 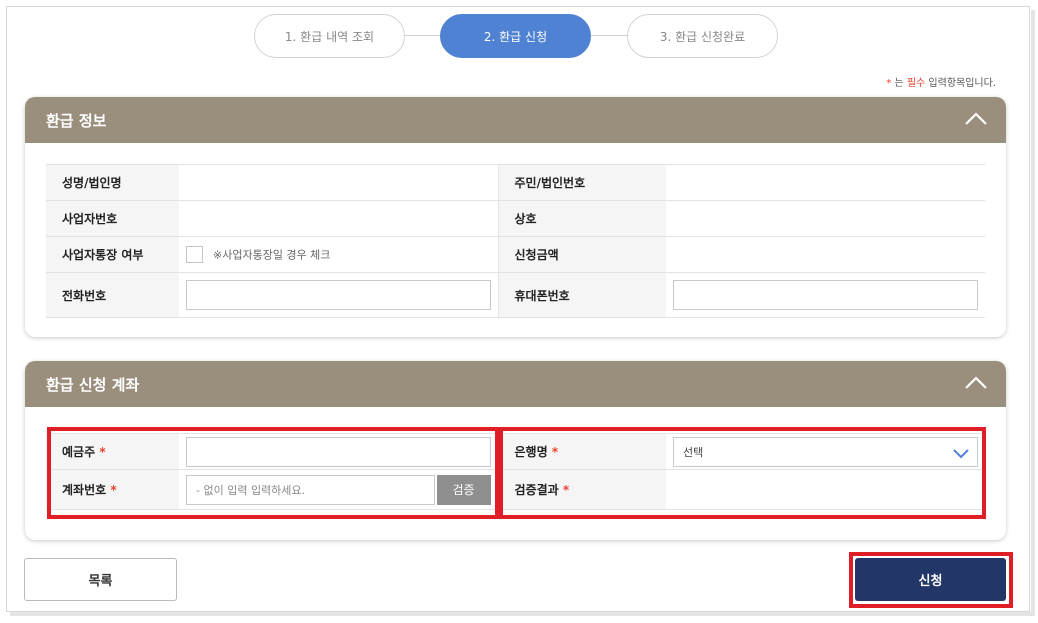 What do you see at coordinates (522, 614) in the screenshot?
I see `frame-shadow-bottom` at bounding box center [522, 614].